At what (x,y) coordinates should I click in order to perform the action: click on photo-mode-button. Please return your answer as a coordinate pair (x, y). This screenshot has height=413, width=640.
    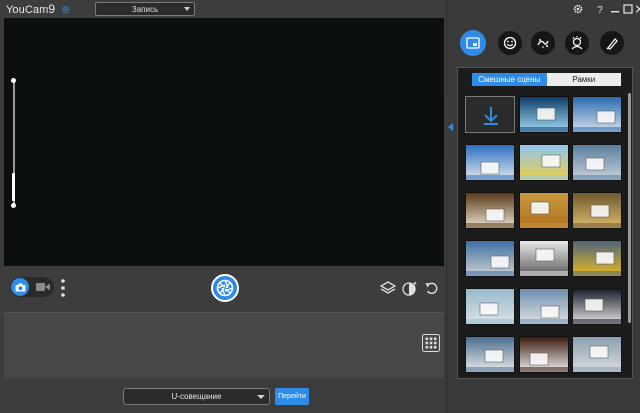
    Looking at the image, I should click on (20, 287).